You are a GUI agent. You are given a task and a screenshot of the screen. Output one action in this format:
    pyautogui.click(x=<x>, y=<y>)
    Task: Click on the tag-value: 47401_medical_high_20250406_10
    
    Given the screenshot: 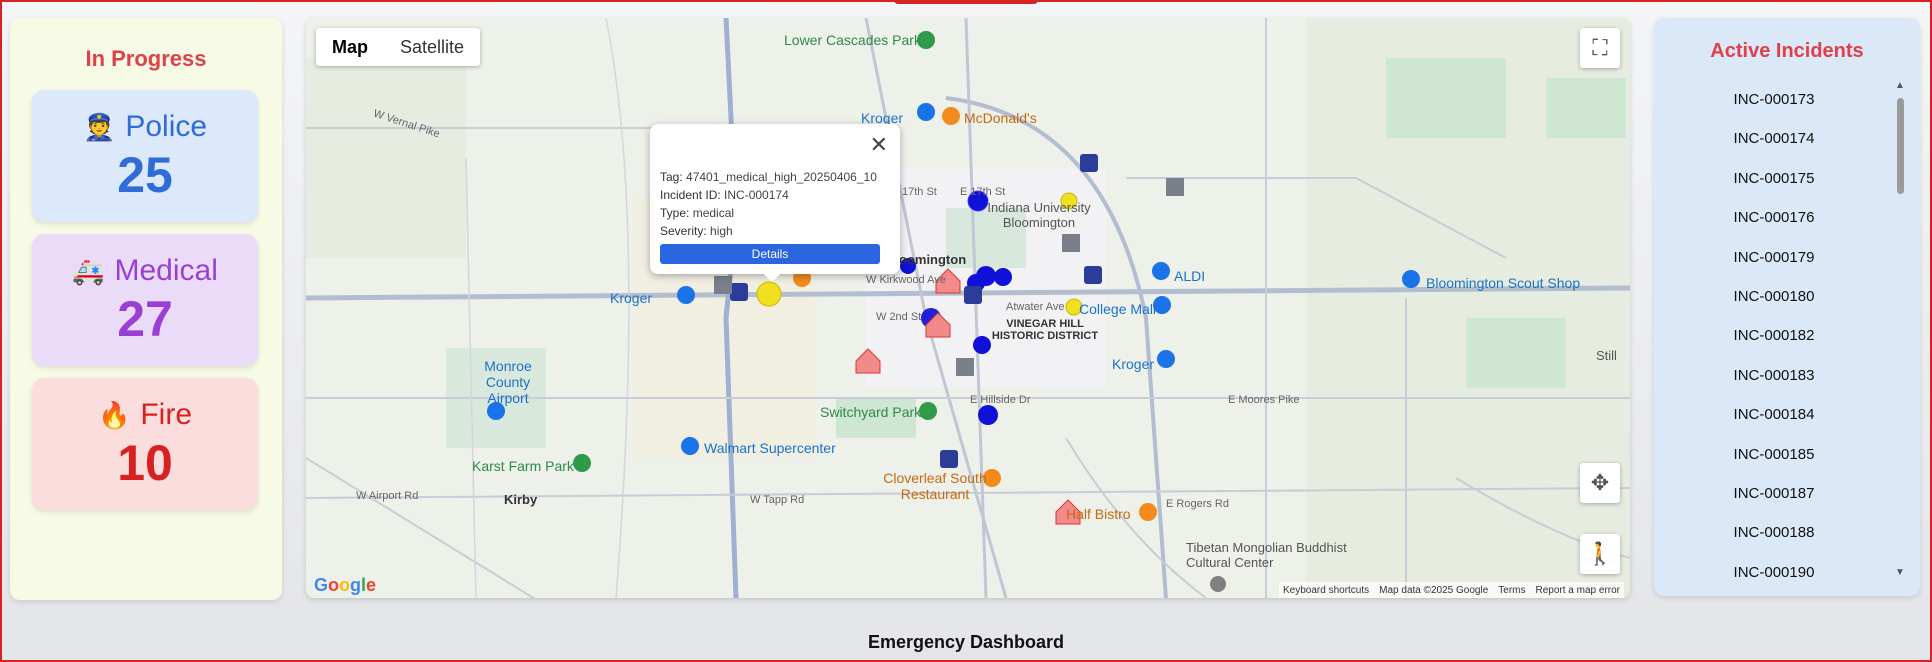 What is the action you would take?
    pyautogui.click(x=781, y=177)
    